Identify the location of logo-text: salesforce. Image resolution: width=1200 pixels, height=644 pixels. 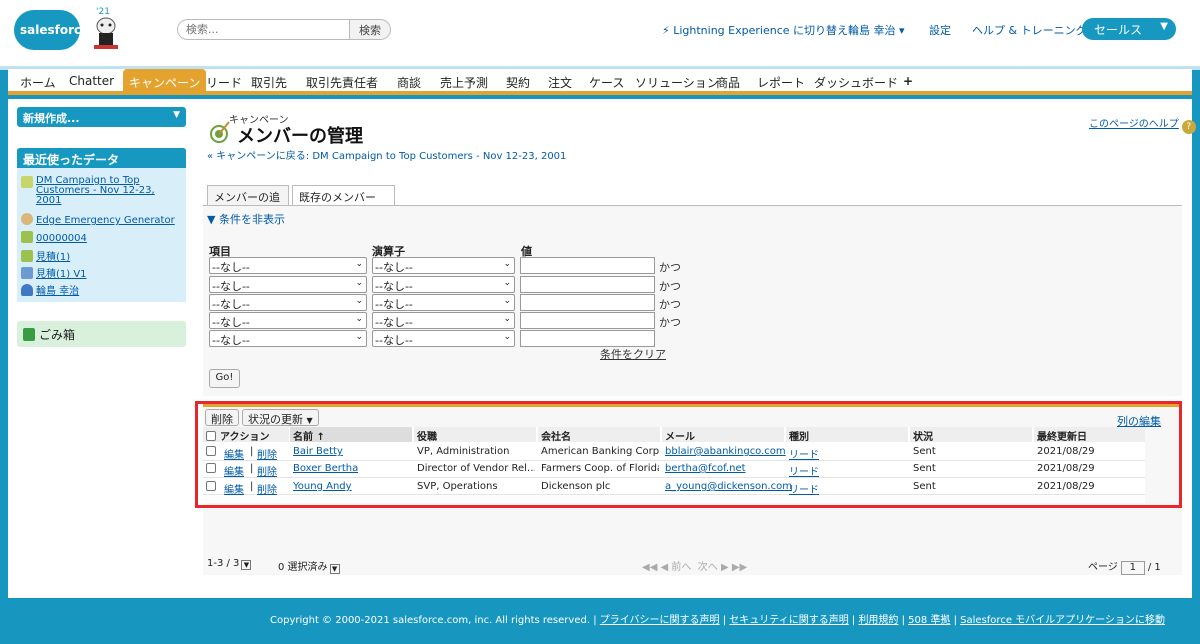
(55, 30).